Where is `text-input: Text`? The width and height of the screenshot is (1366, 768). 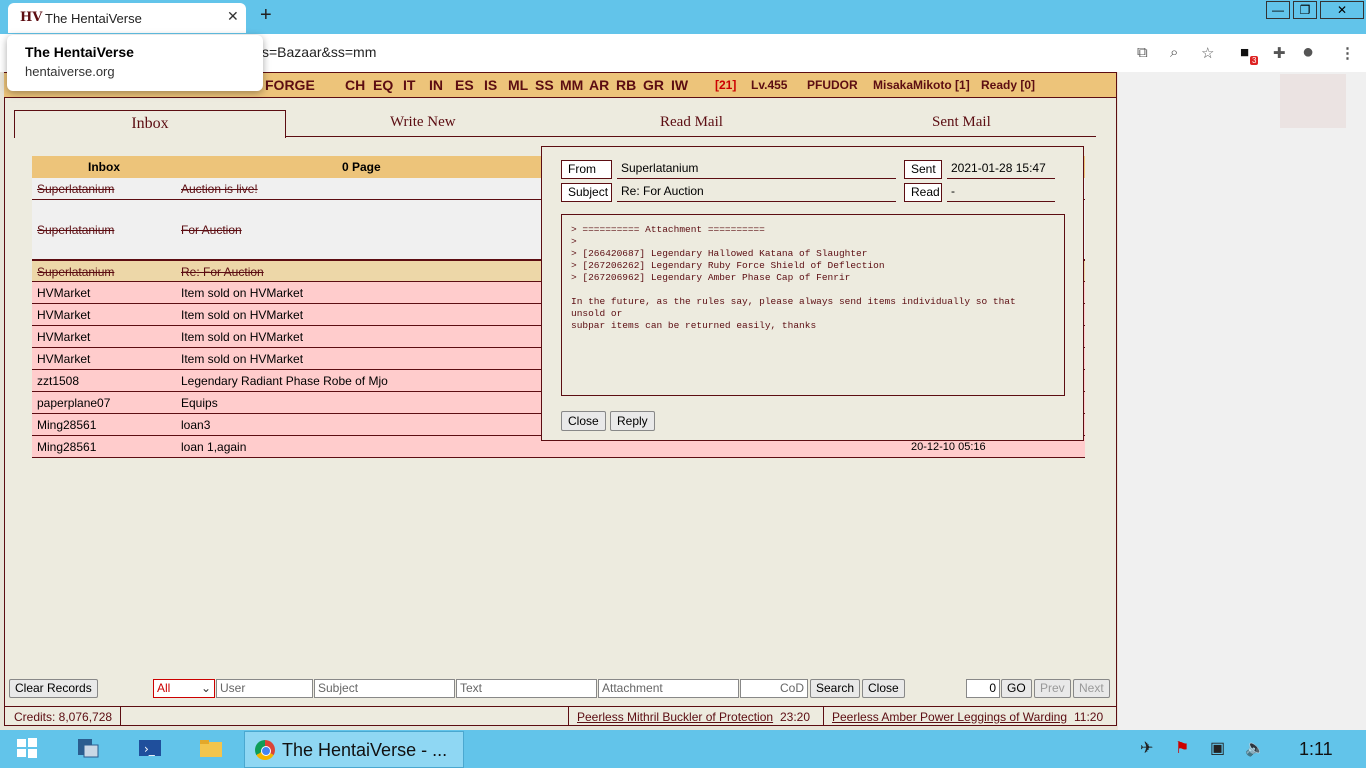
text-input: Text is located at coordinates (526, 688).